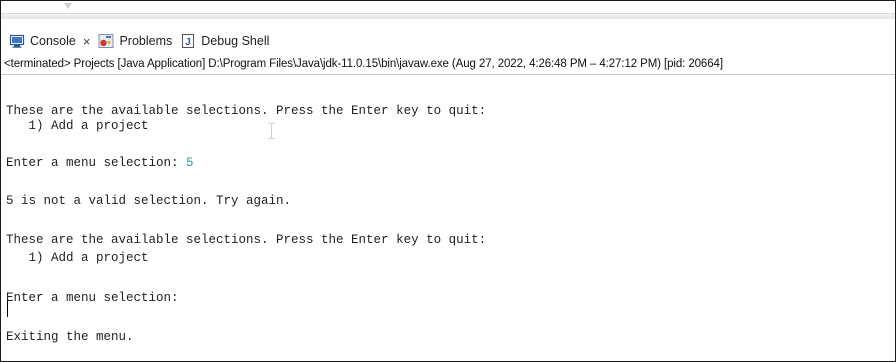  I want to click on tab-debug-shell: J Debug Shell, so click(224, 41).